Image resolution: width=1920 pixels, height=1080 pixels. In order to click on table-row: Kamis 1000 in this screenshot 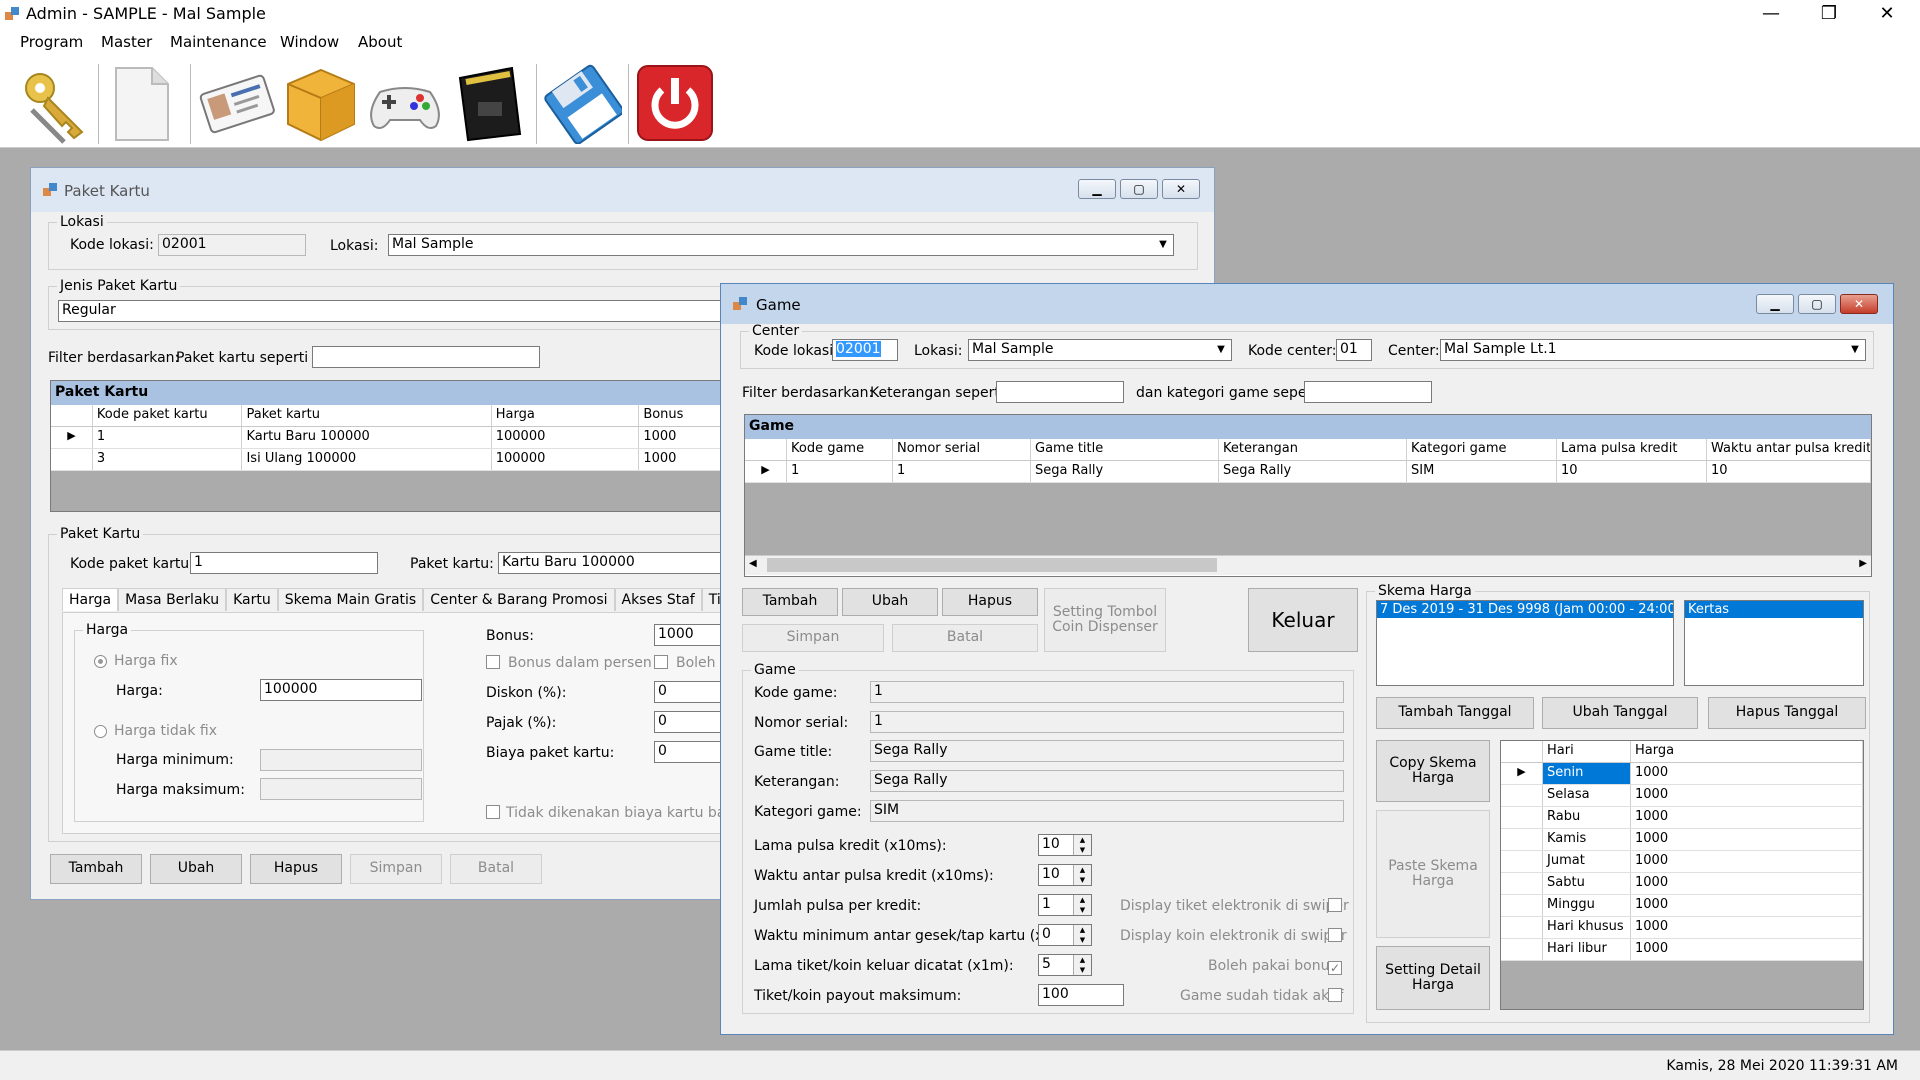, I will do `click(1682, 840)`.